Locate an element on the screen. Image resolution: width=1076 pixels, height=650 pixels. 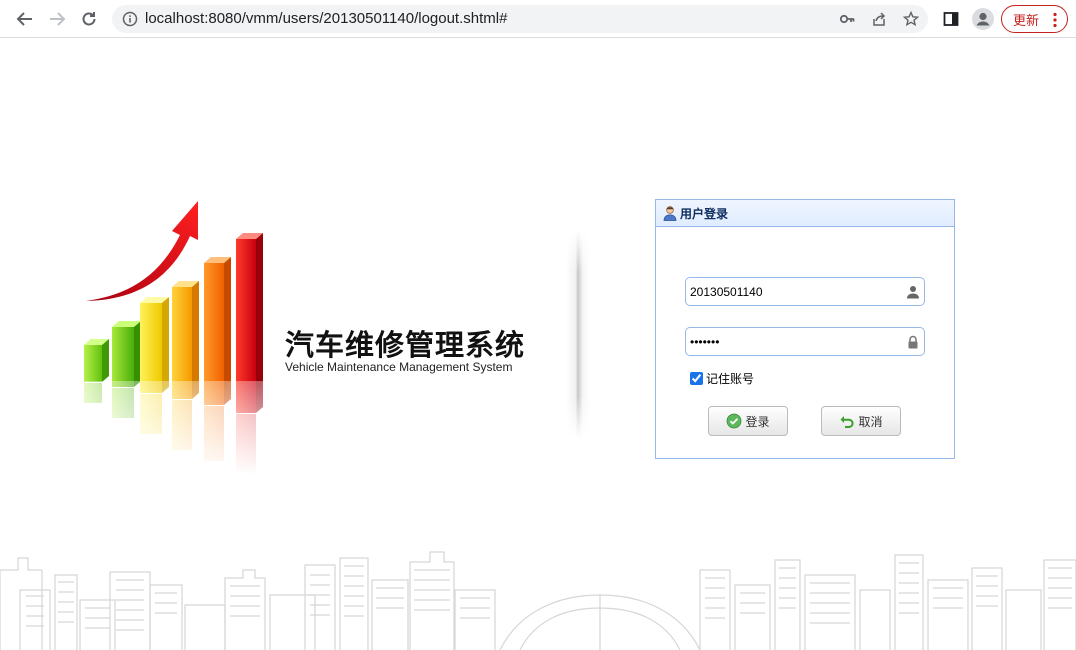
login-panel-header: 用户登录 is located at coordinates (805, 213).